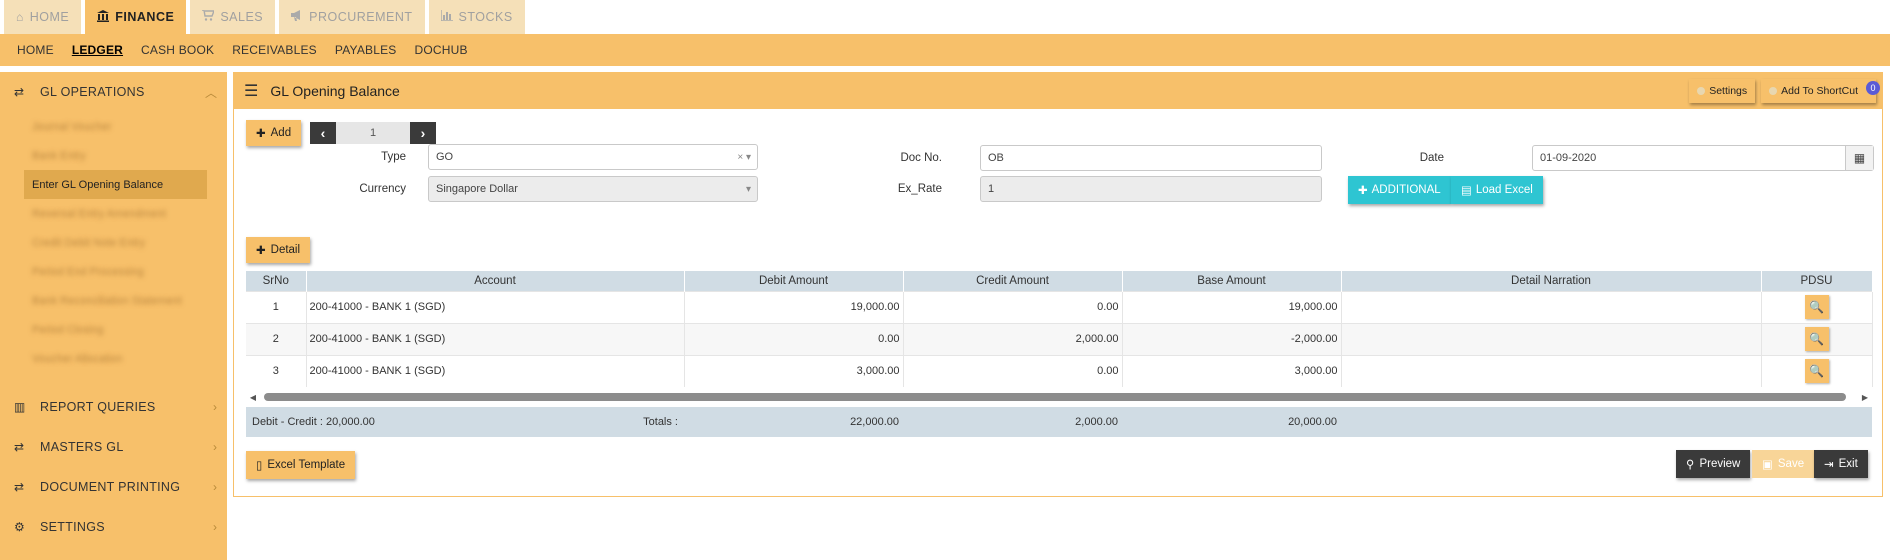 This screenshot has width=1890, height=560. What do you see at coordinates (921, 158) in the screenshot?
I see `docno-label: Doc No.` at bounding box center [921, 158].